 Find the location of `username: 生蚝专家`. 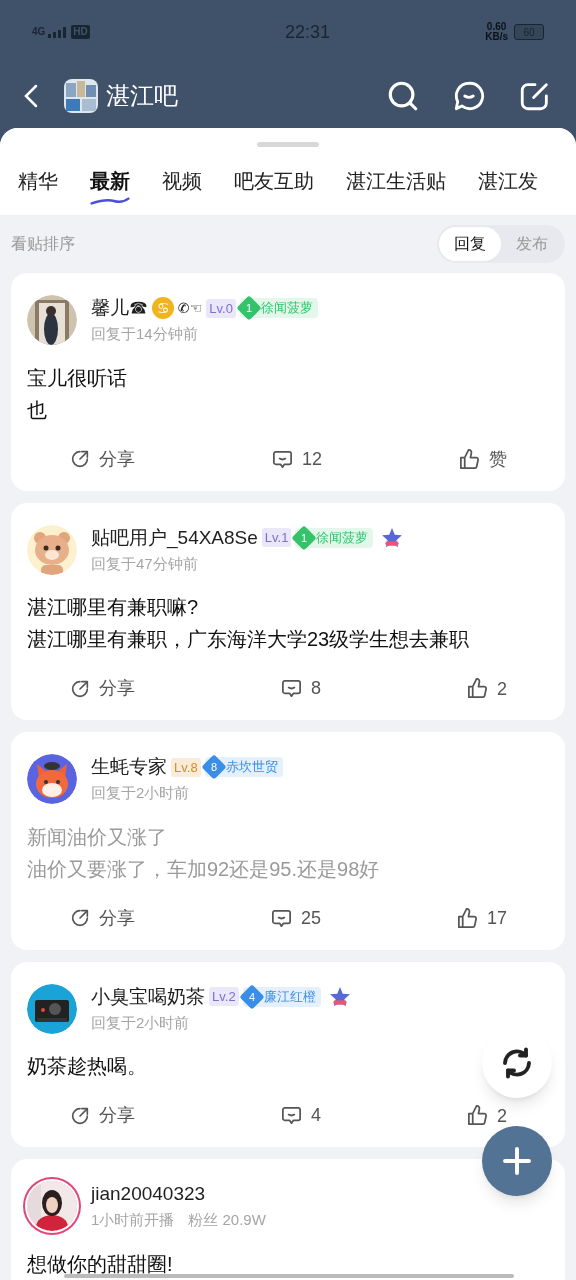

username: 生蚝专家 is located at coordinates (129, 767).